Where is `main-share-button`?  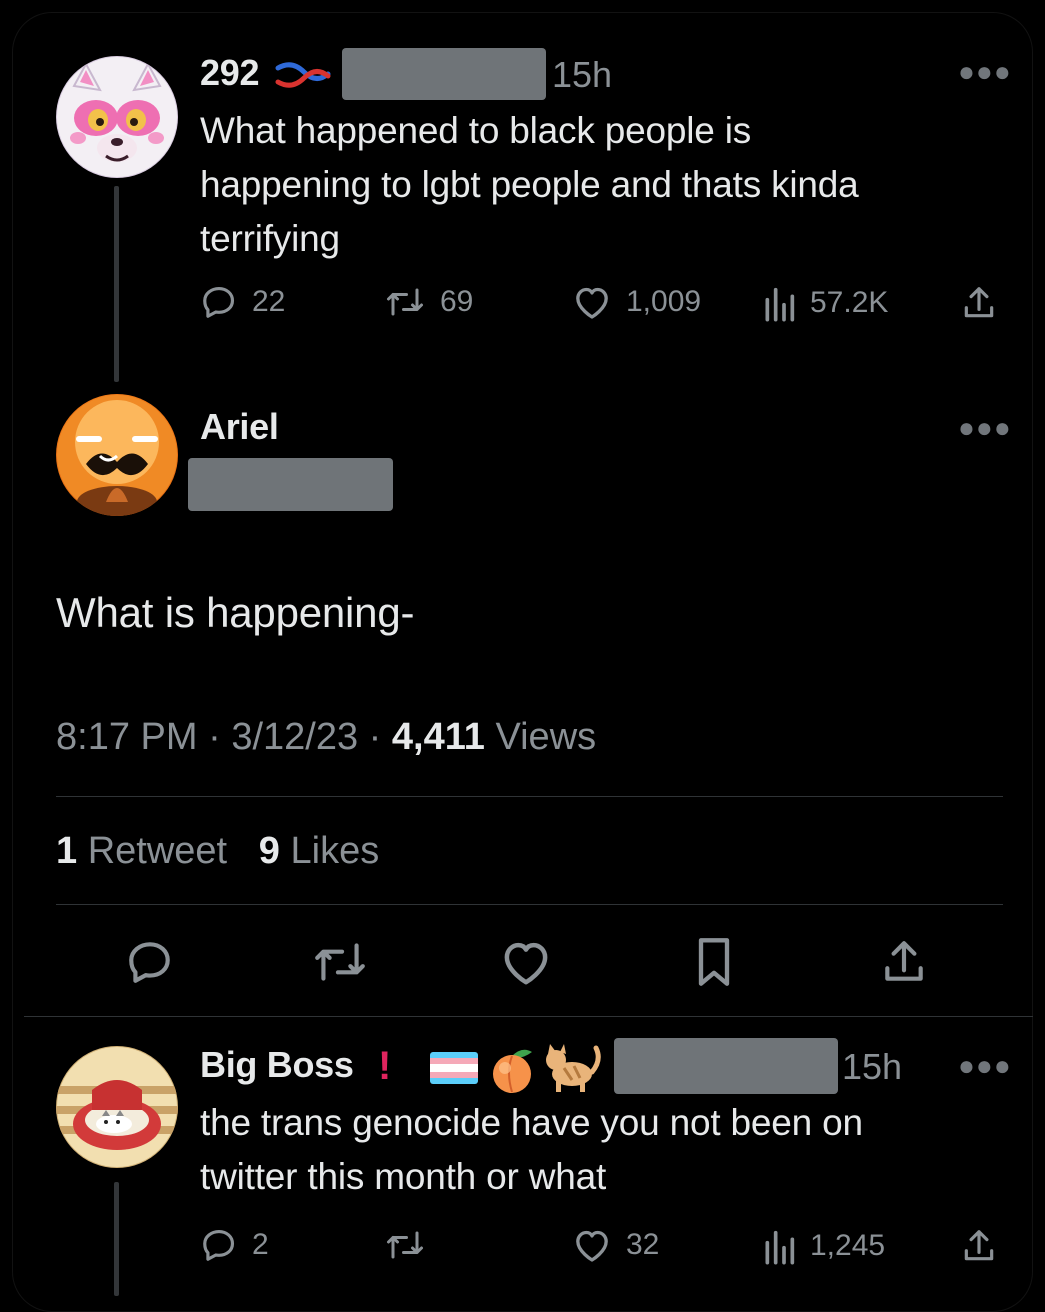
main-share-button is located at coordinates (904, 962).